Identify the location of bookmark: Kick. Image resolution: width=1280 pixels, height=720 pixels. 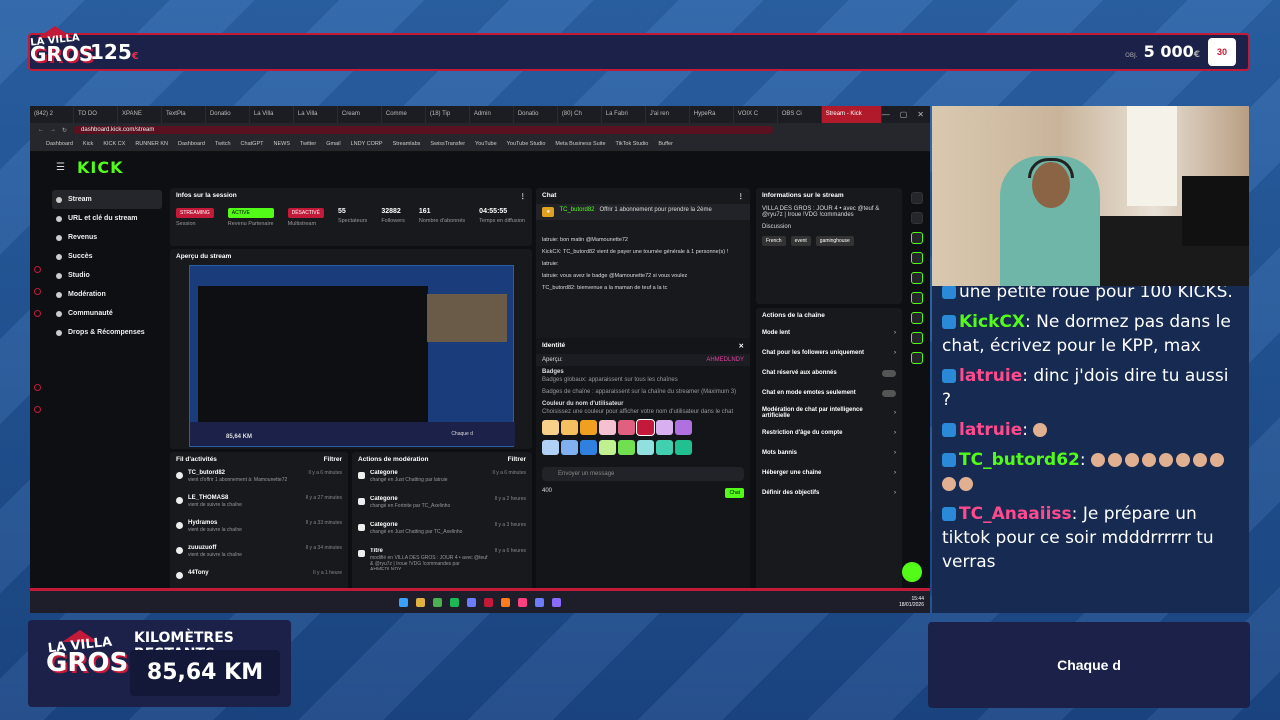
(88, 144).